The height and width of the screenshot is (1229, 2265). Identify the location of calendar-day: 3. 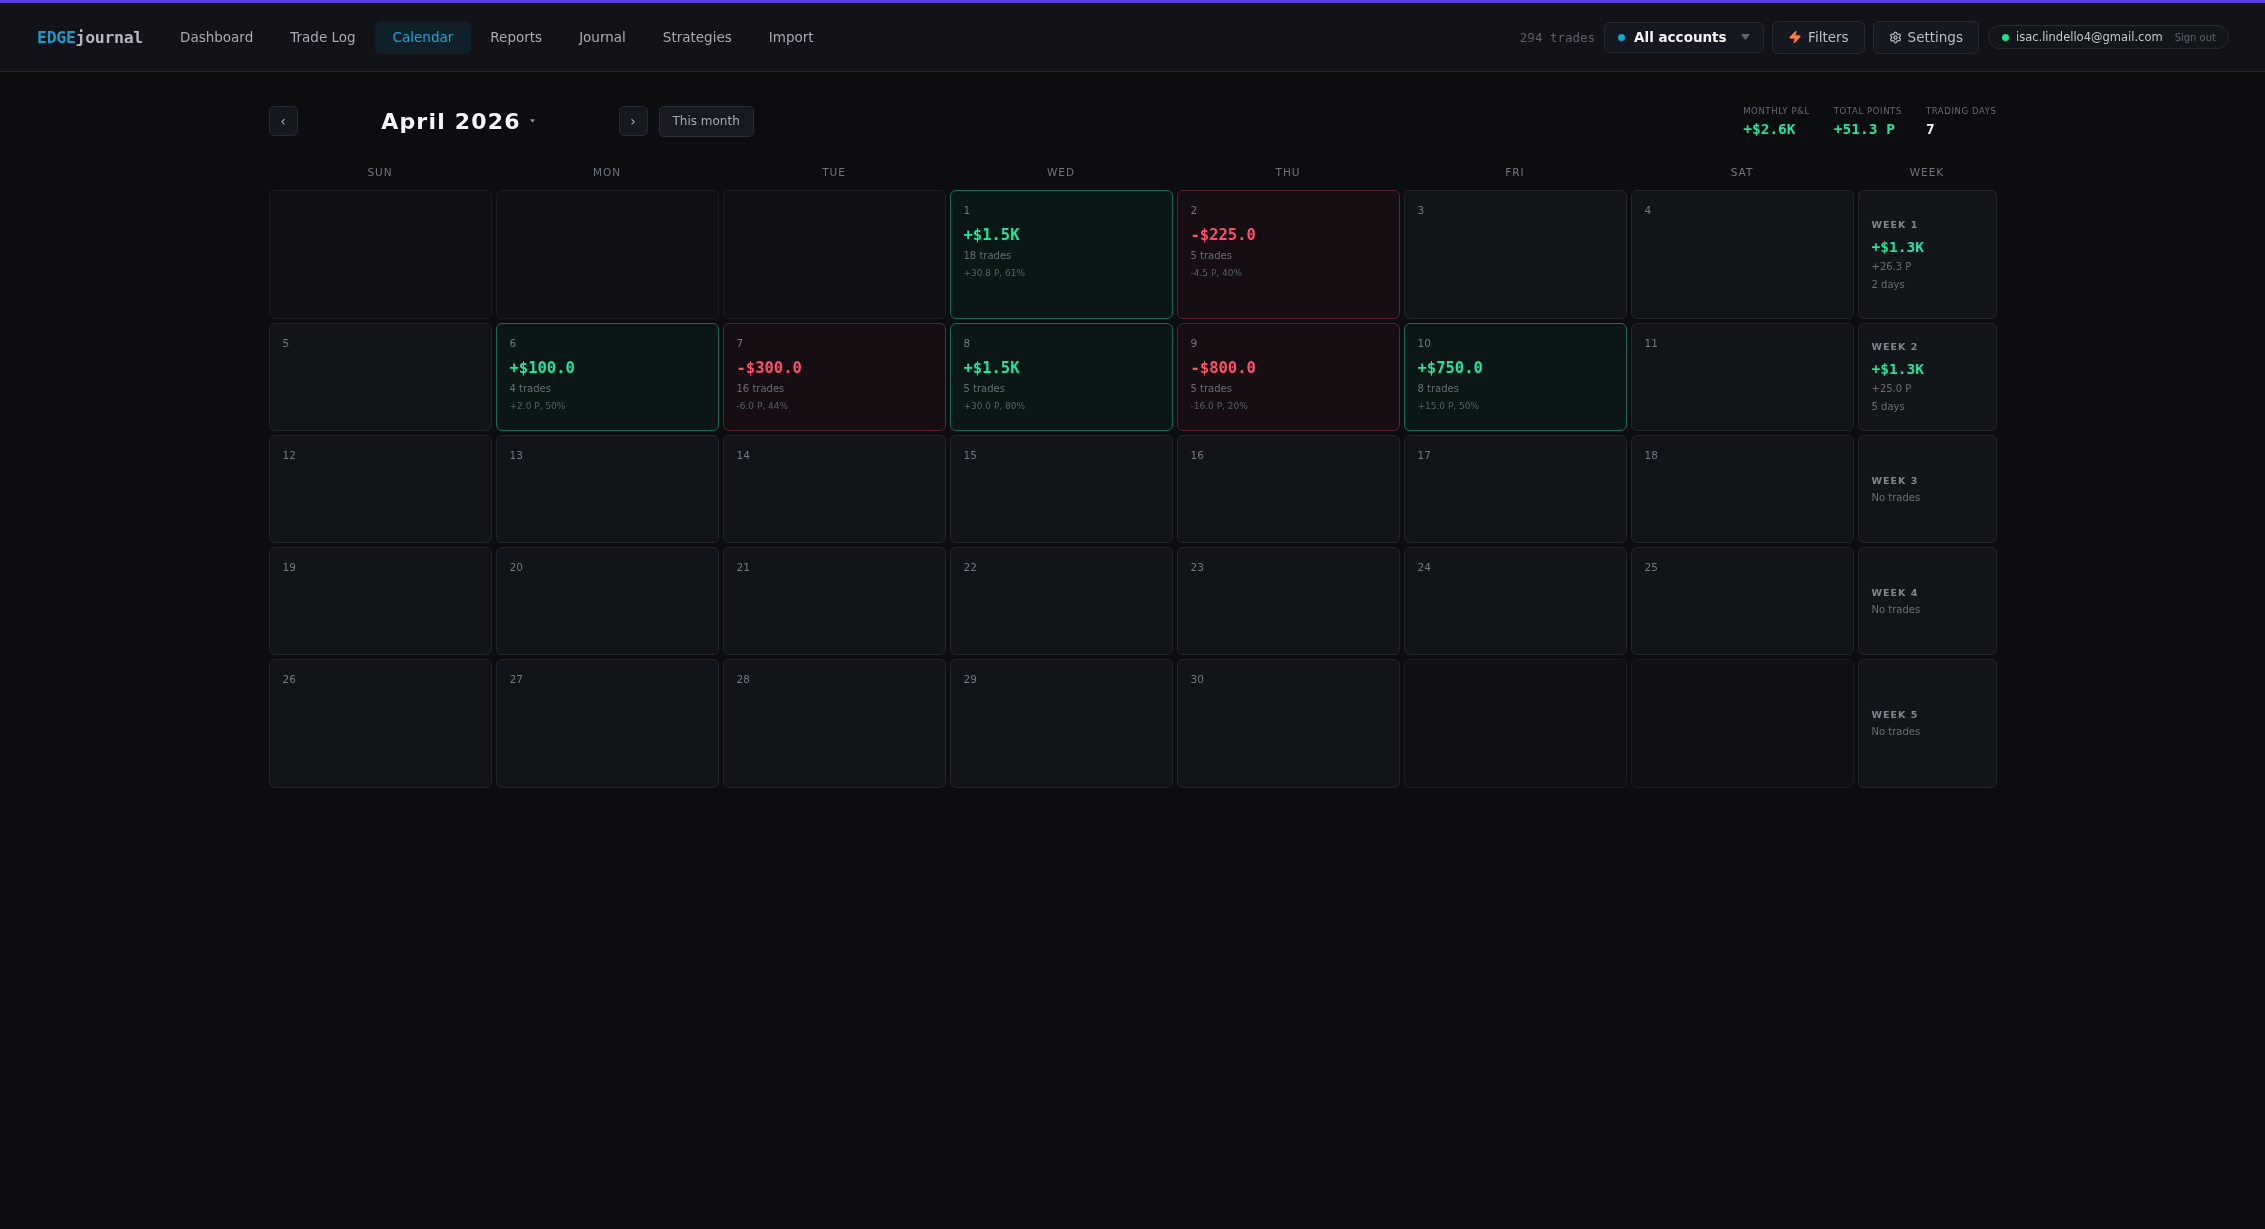
(1515, 254).